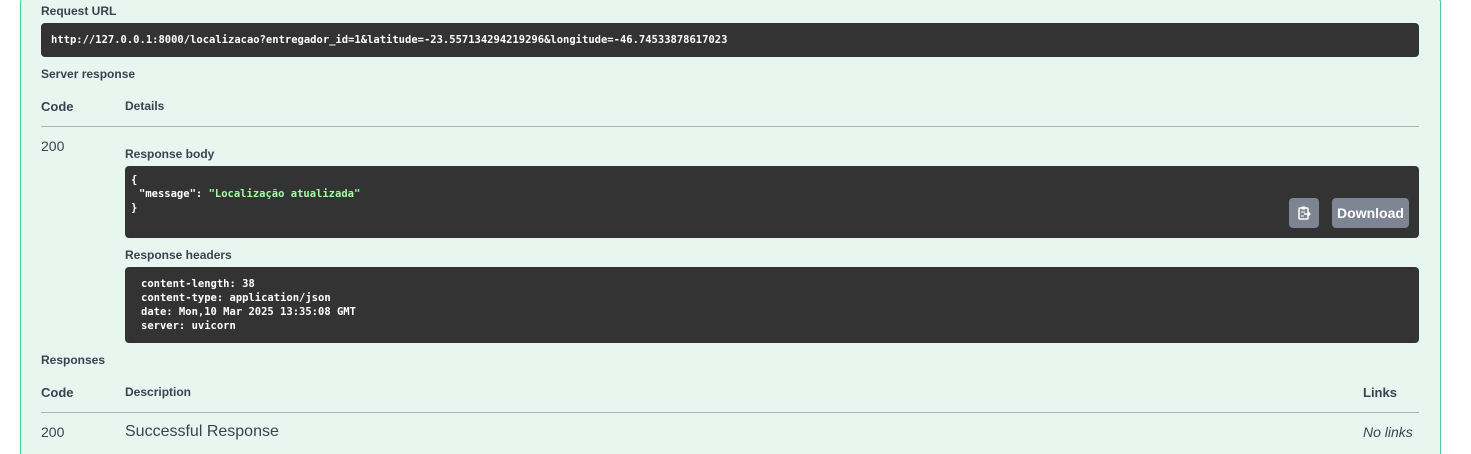 The width and height of the screenshot is (1471, 454). I want to click on responses-label: Responses, so click(73, 360).